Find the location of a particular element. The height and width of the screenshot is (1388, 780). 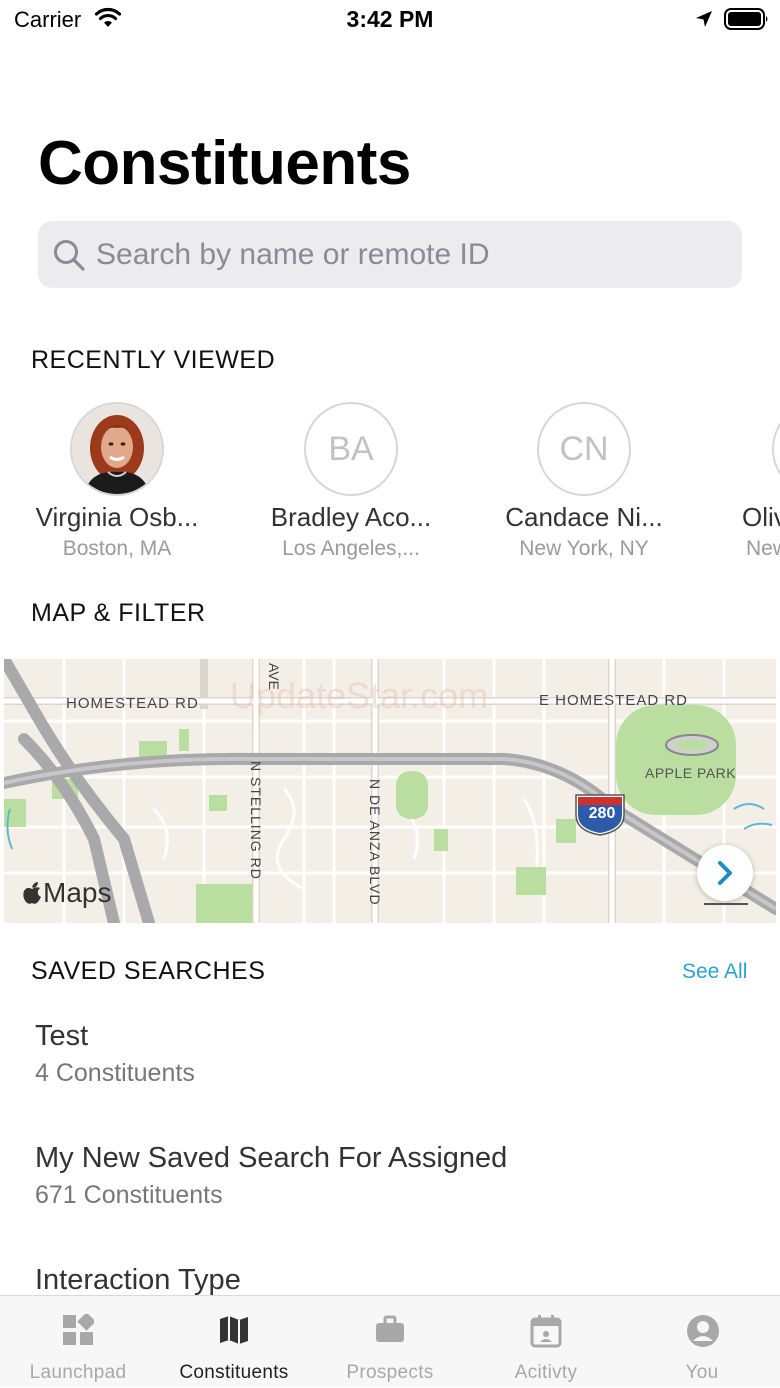

tab-label: Acitivty is located at coordinates (546, 1372).